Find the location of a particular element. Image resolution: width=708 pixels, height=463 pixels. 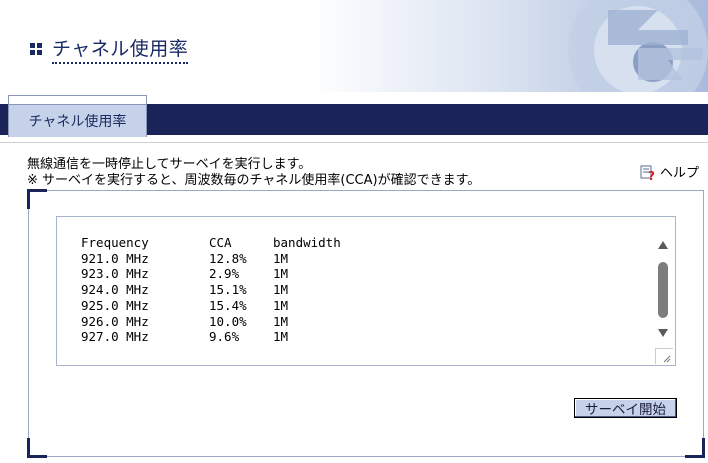

survey-start-button: サーベイ開始 is located at coordinates (625, 408).